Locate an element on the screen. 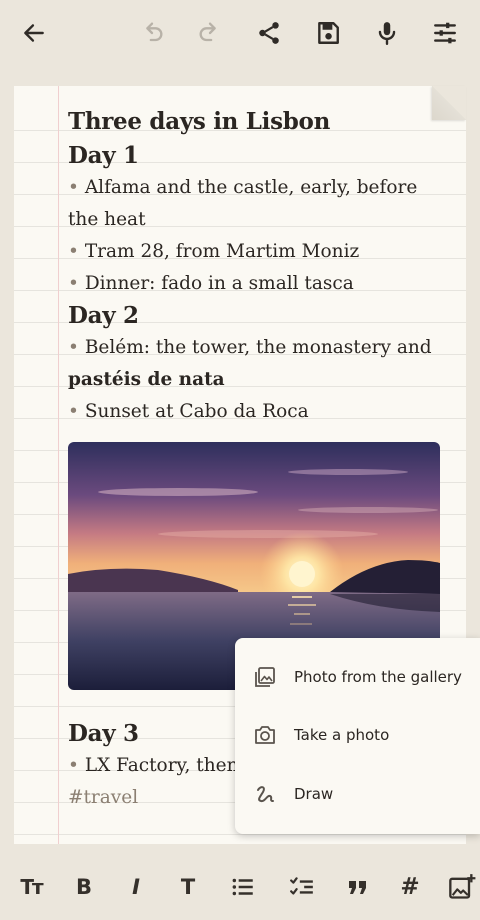 The width and height of the screenshot is (480, 920). quote-icon is located at coordinates (358, 887).